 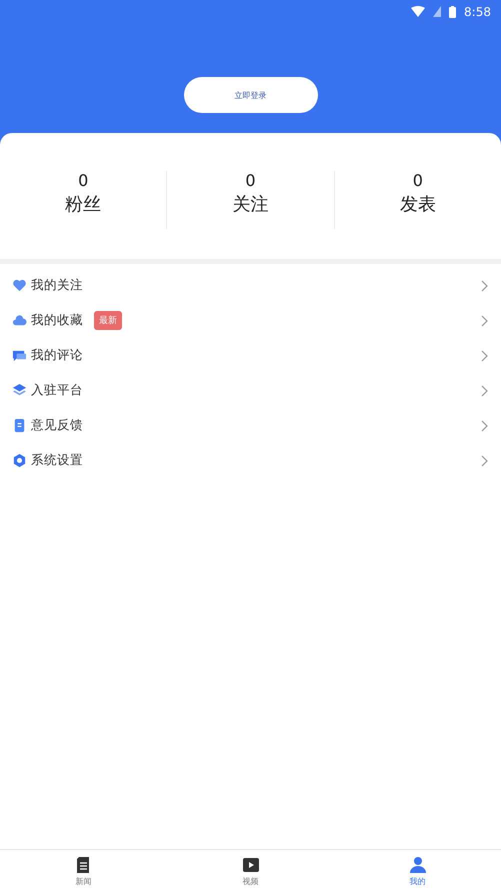 What do you see at coordinates (19, 425) in the screenshot?
I see `document-icon` at bounding box center [19, 425].